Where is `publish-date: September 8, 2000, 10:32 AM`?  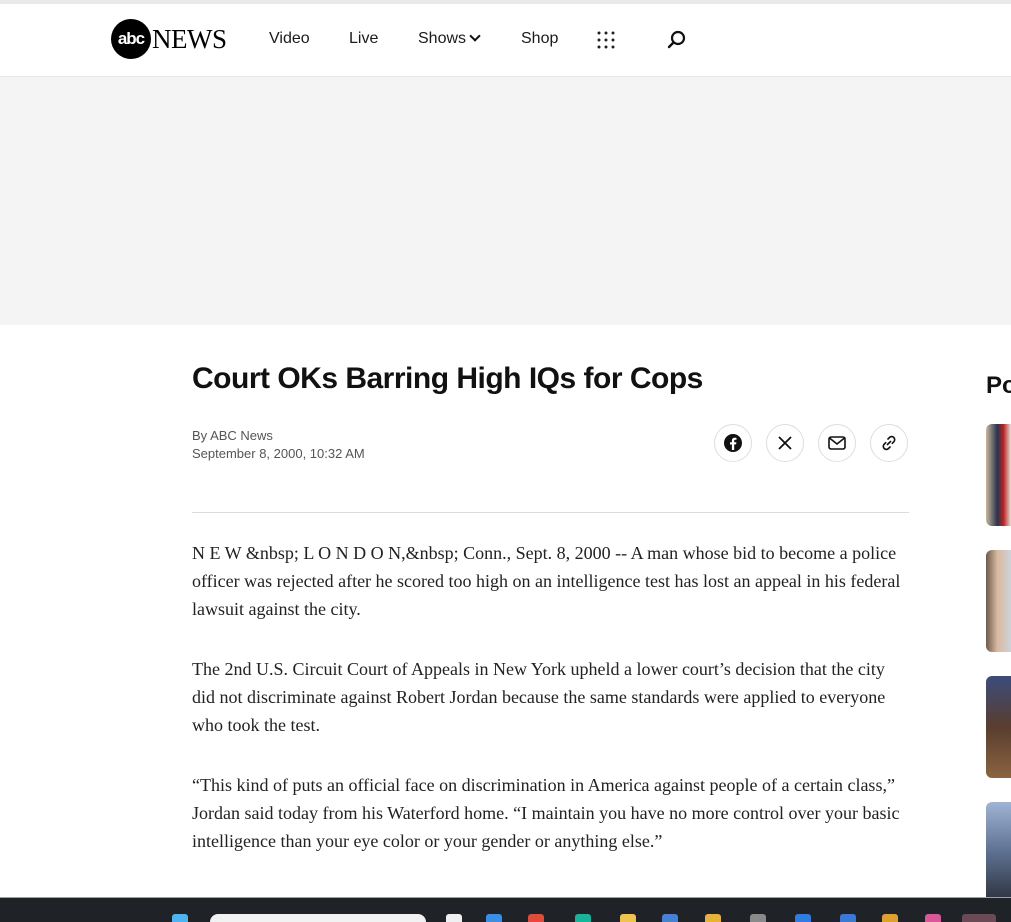 publish-date: September 8, 2000, 10:32 AM is located at coordinates (278, 453).